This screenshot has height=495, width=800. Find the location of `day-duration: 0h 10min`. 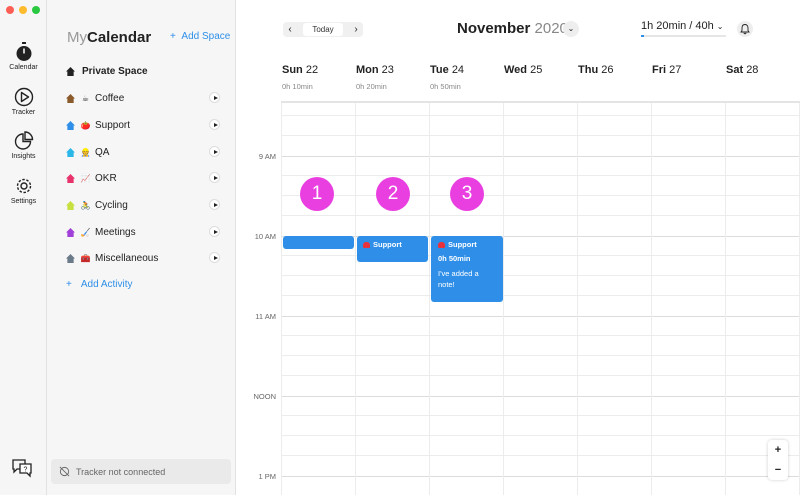

day-duration: 0h 10min is located at coordinates (297, 86).